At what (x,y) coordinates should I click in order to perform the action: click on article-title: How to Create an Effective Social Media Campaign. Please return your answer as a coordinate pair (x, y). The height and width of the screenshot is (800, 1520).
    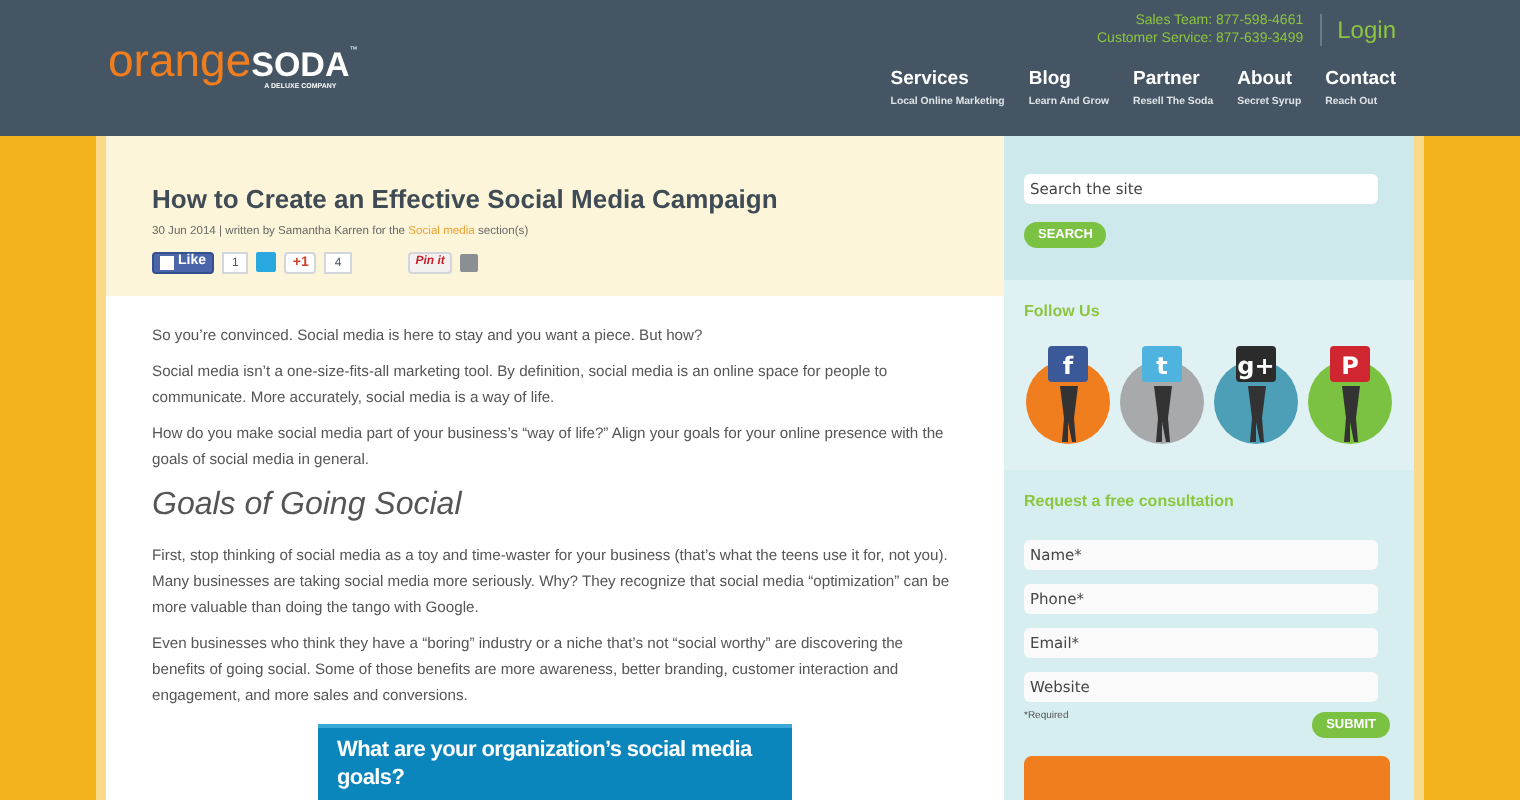
    Looking at the image, I should click on (466, 200).